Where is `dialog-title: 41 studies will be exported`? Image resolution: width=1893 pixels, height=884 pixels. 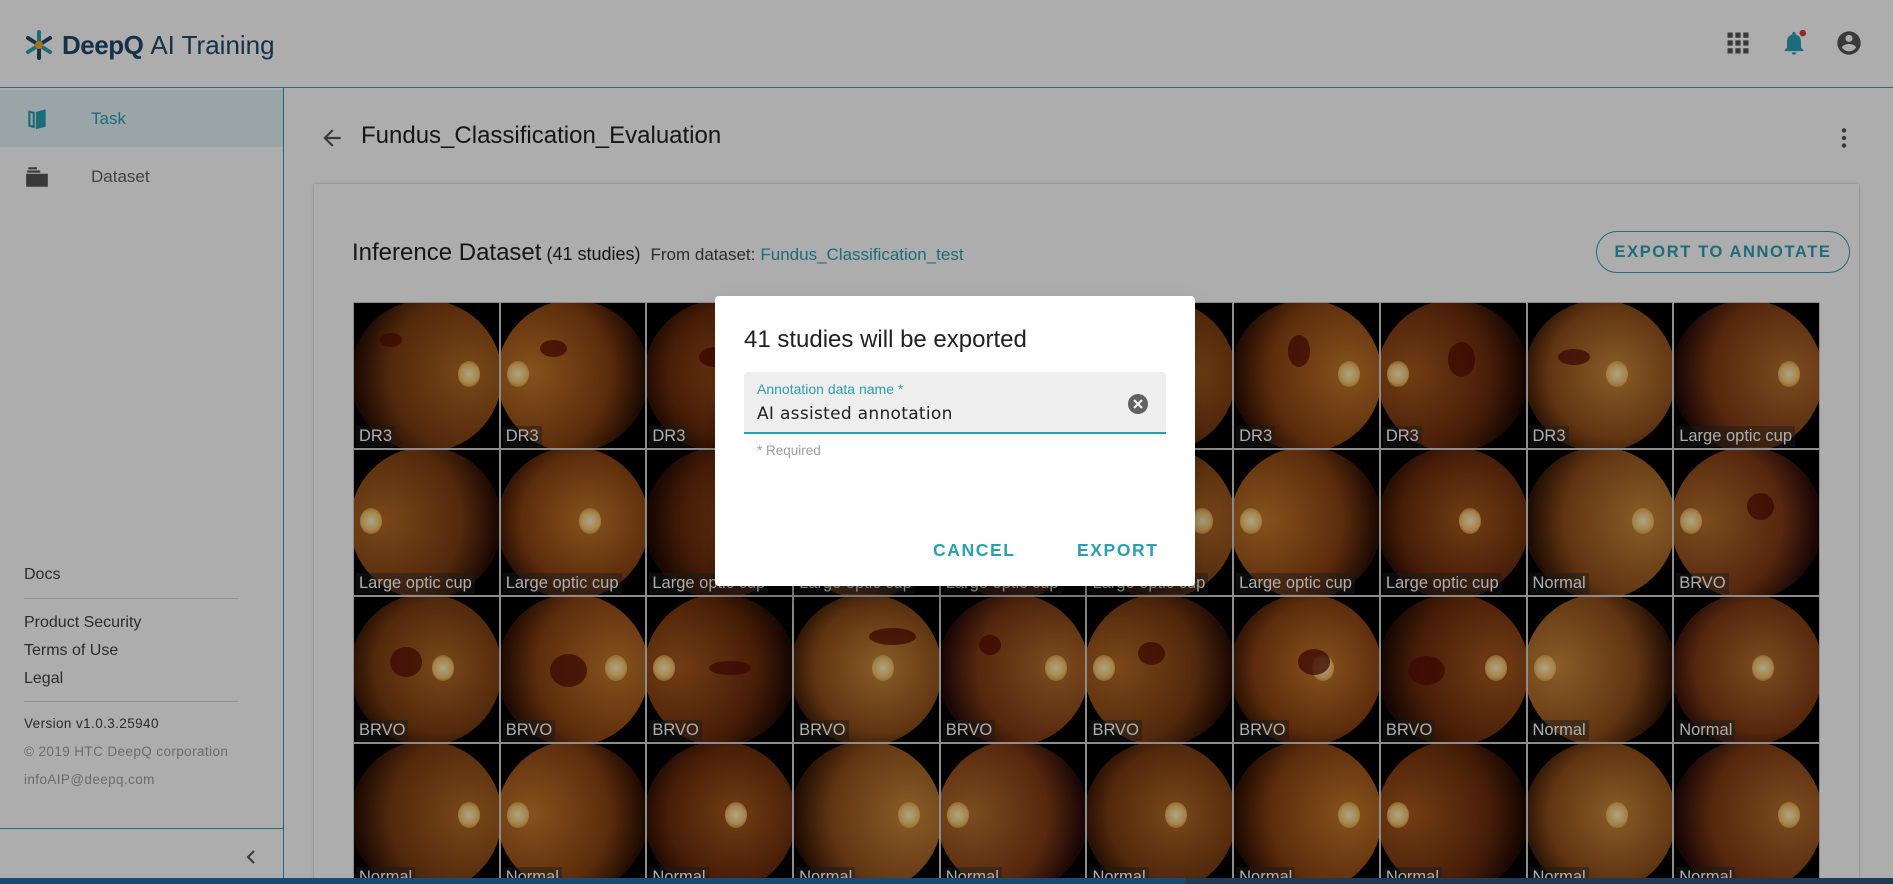 dialog-title: 41 studies will be exported is located at coordinates (885, 339).